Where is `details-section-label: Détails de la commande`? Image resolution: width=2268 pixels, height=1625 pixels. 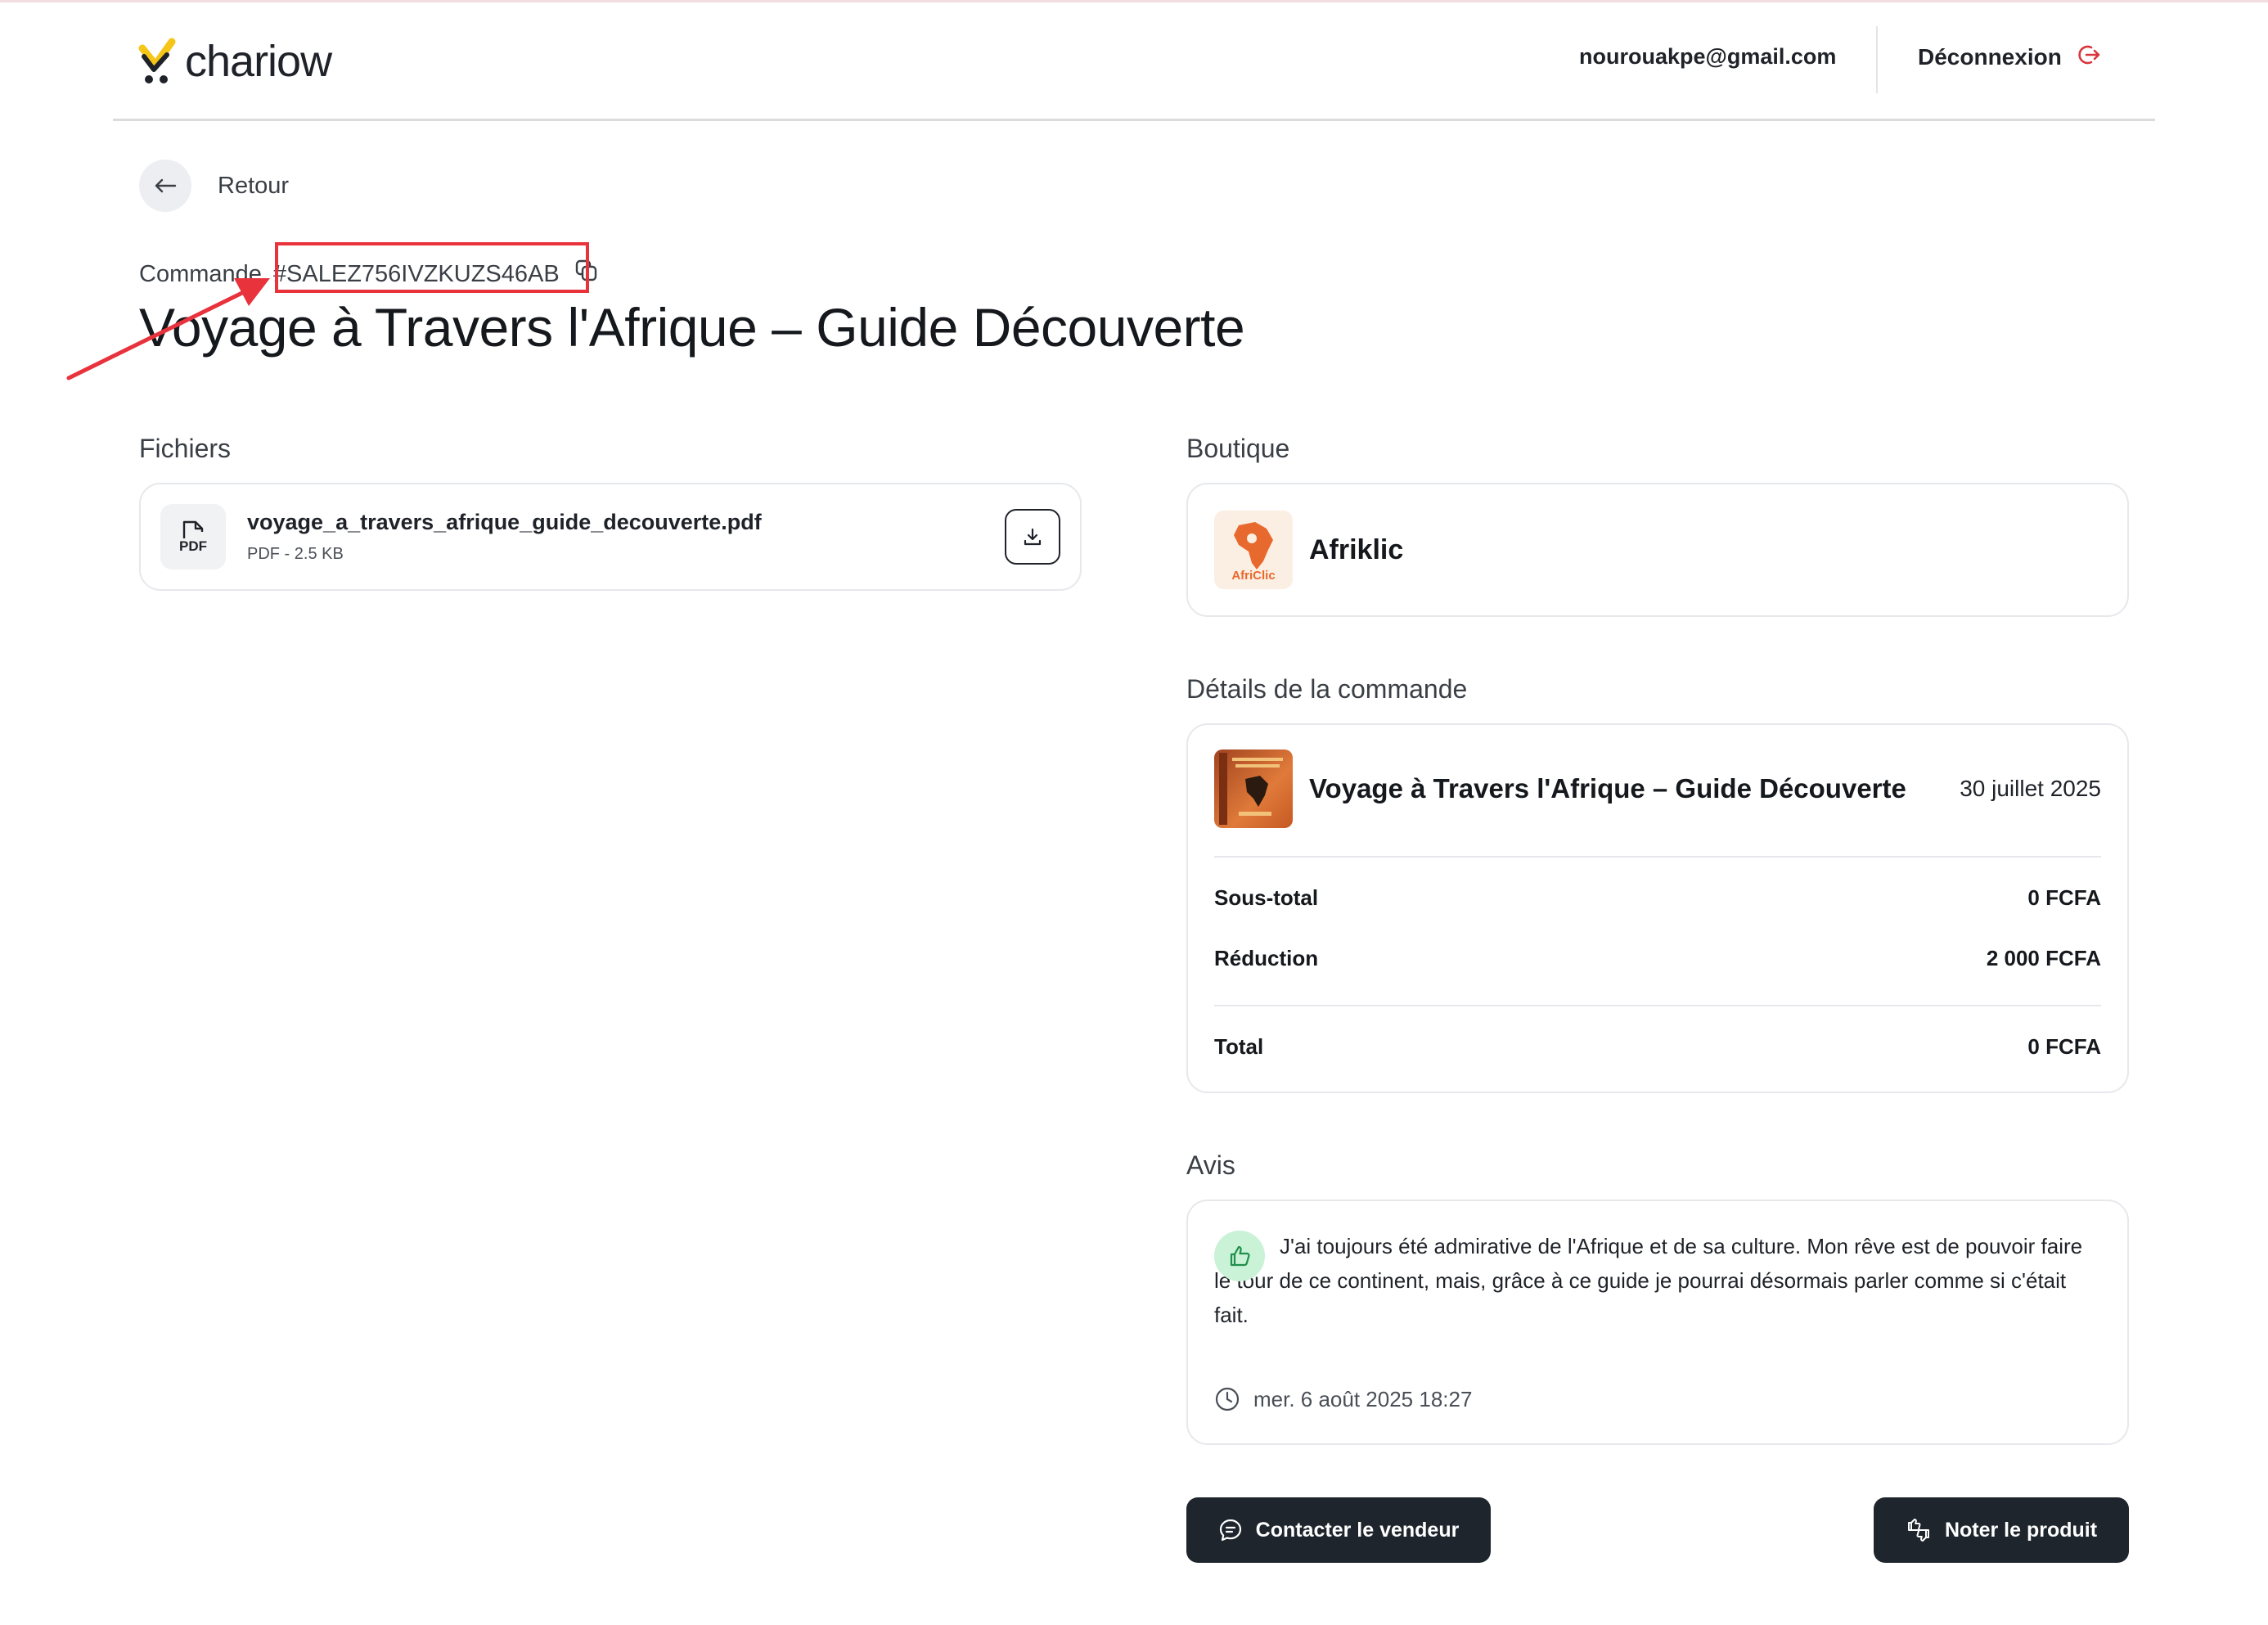 details-section-label: Détails de la commande is located at coordinates (1327, 689).